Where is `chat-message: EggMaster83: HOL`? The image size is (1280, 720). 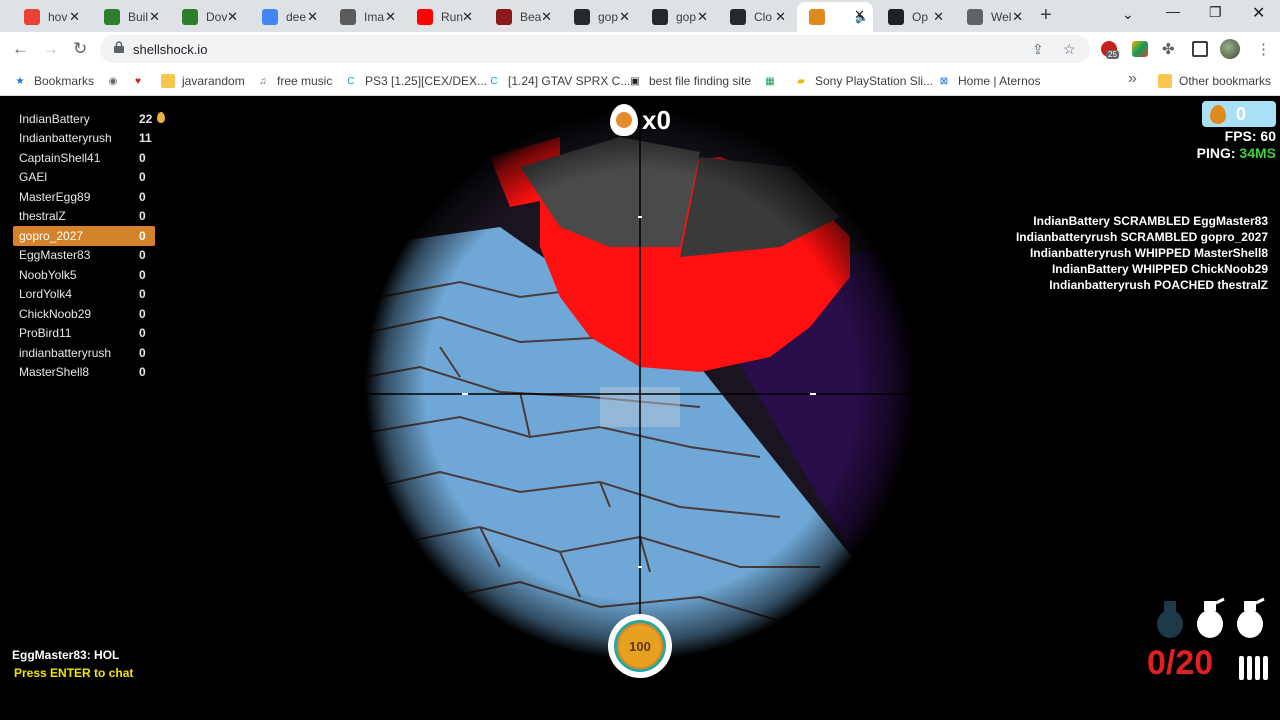
chat-message: EggMaster83: HOL is located at coordinates (66, 655).